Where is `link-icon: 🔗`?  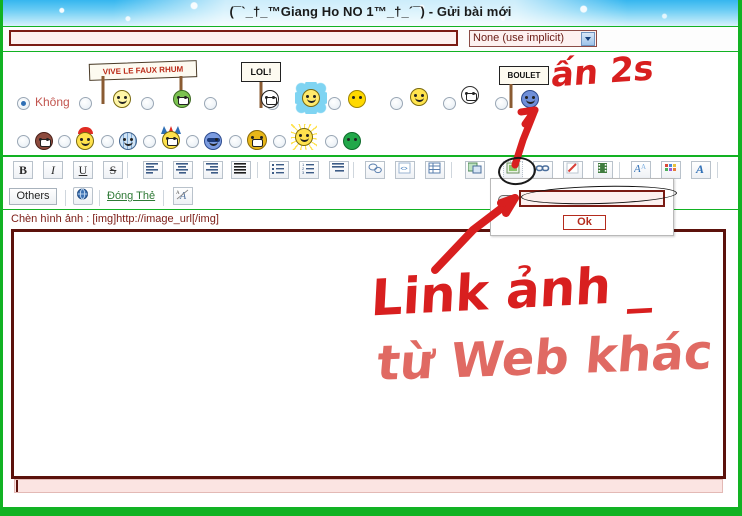 link-icon: 🔗 is located at coordinates (507, 201).